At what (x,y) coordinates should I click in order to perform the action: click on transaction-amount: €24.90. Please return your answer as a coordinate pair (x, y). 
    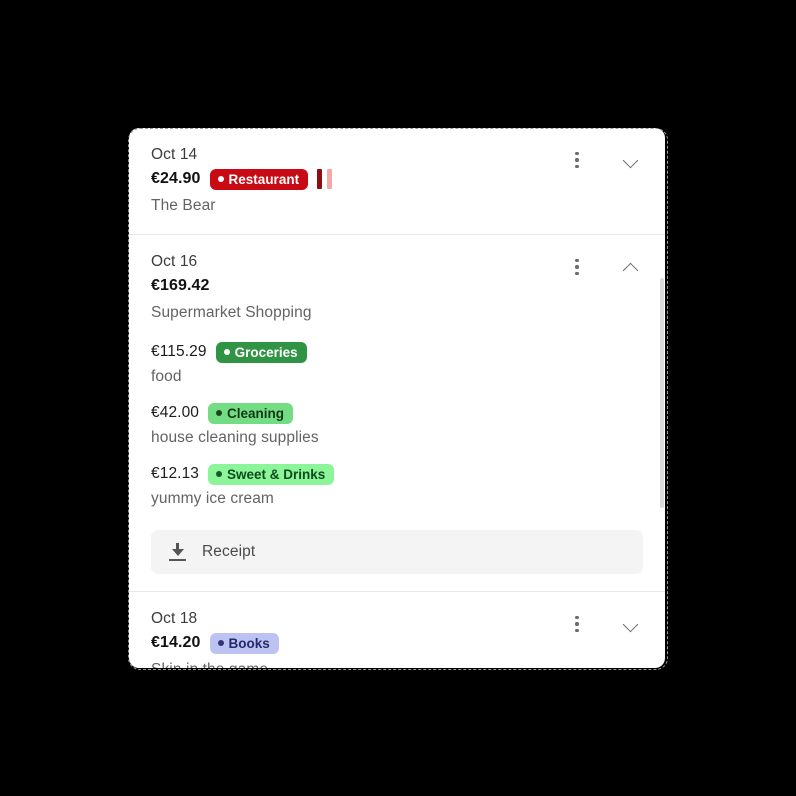
    Looking at the image, I should click on (176, 178).